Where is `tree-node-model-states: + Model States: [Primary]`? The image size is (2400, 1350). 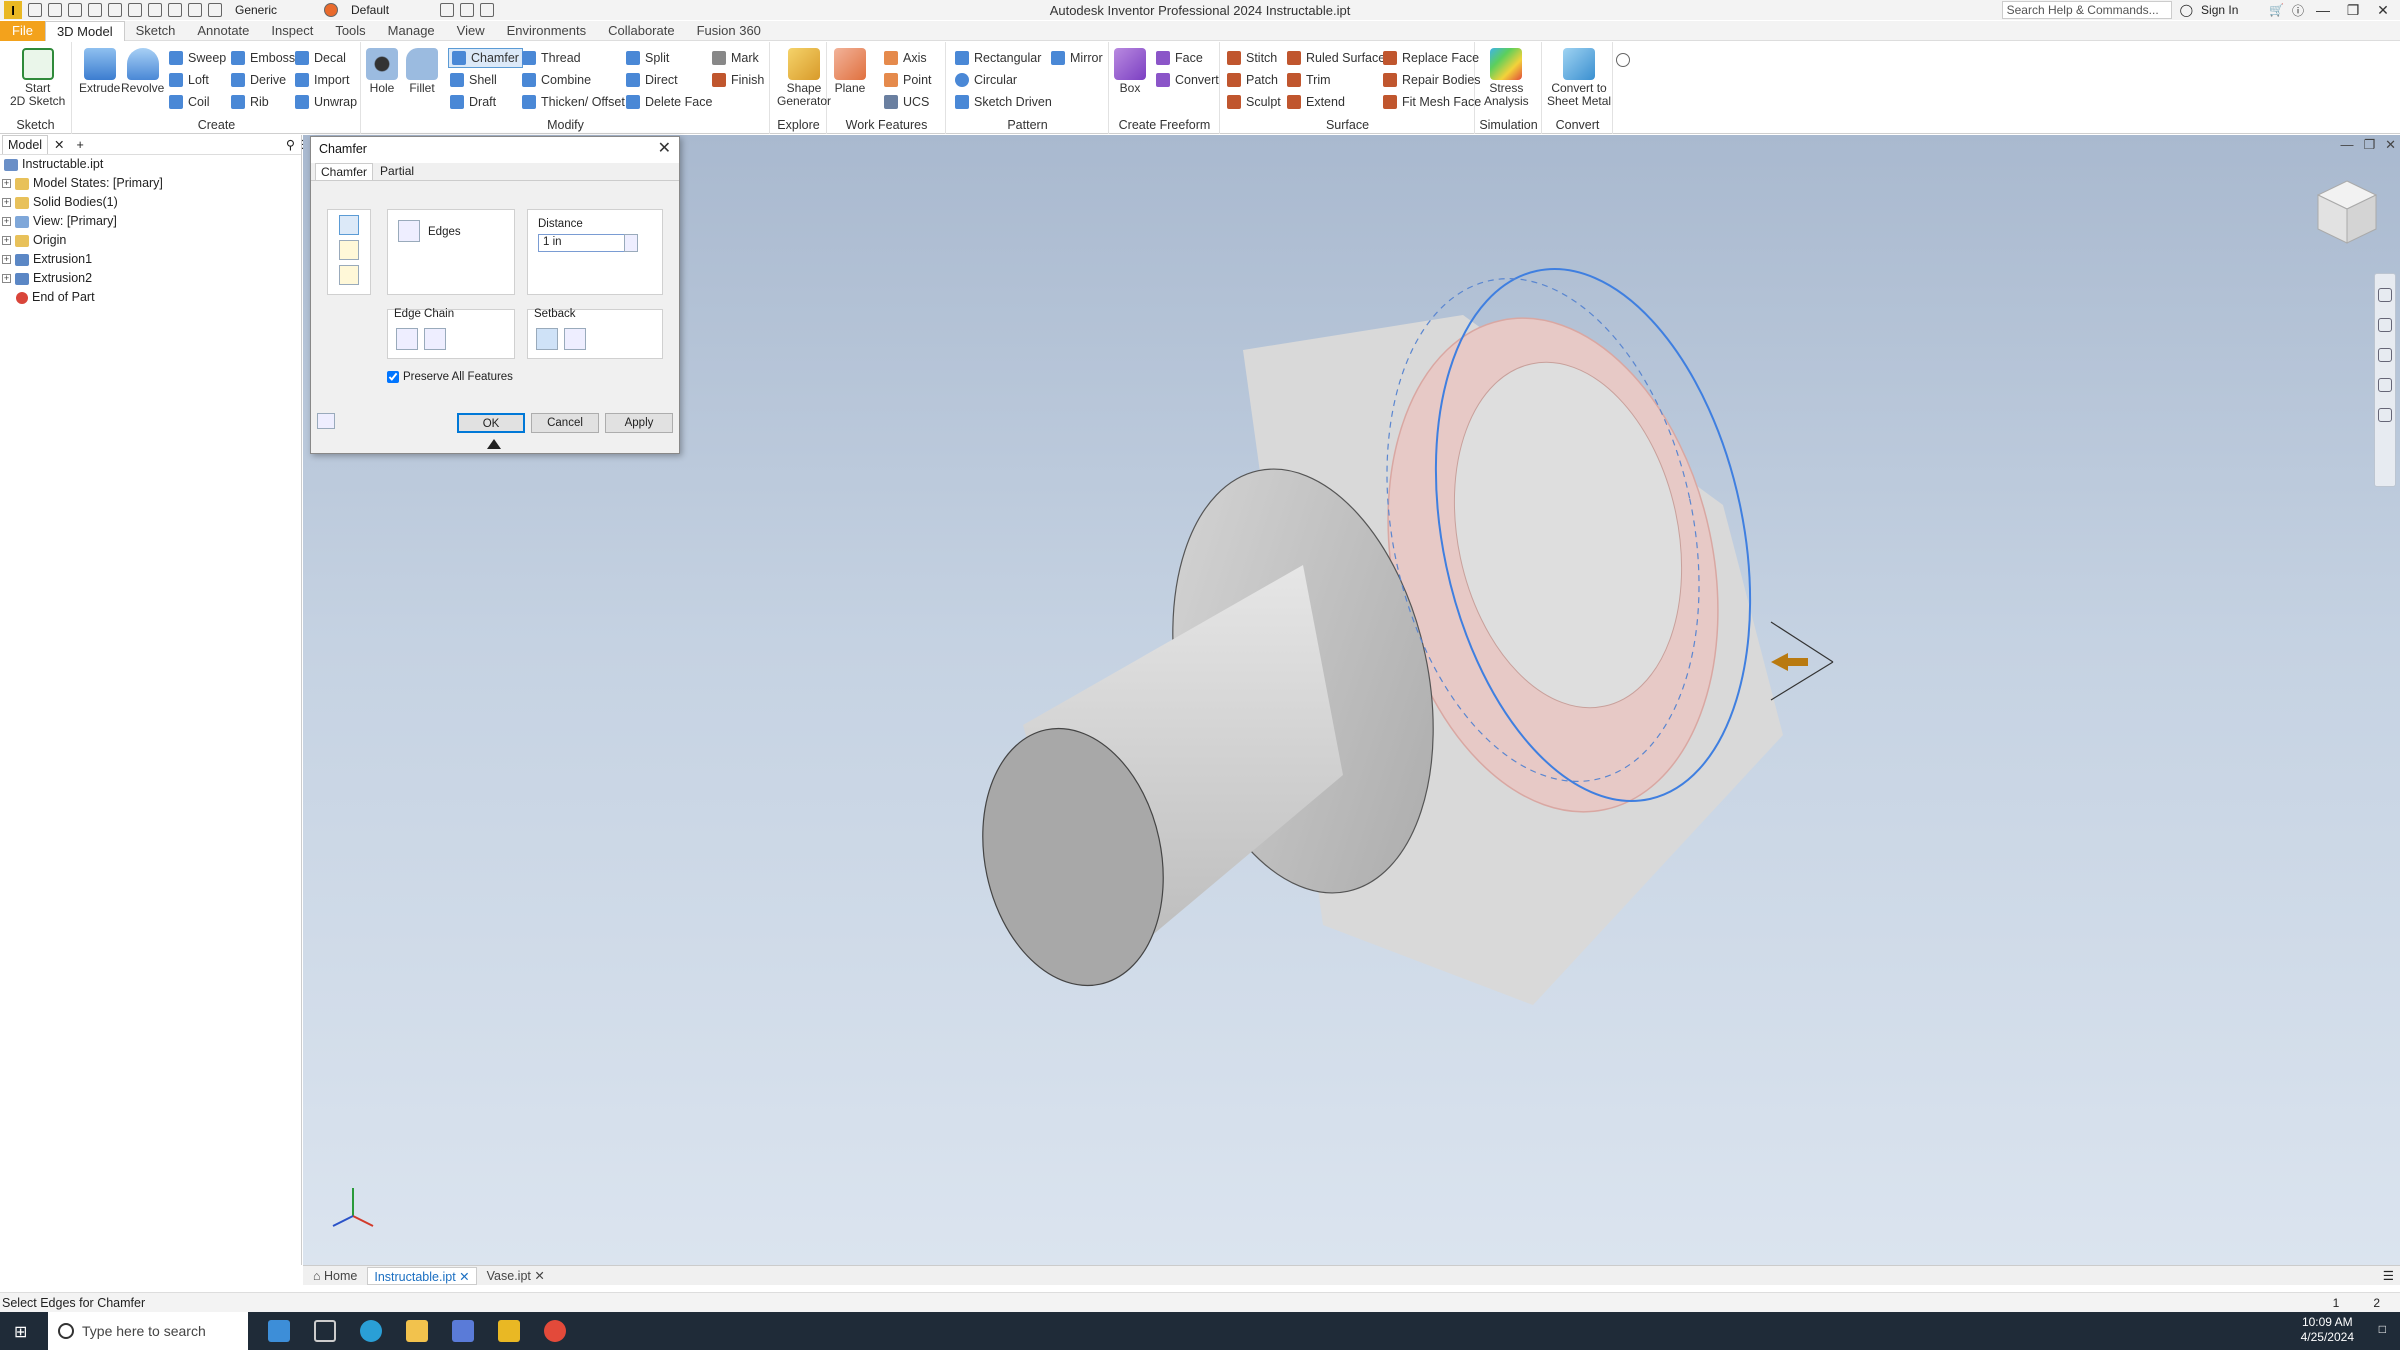 tree-node-model-states: + Model States: [Primary] is located at coordinates (150, 183).